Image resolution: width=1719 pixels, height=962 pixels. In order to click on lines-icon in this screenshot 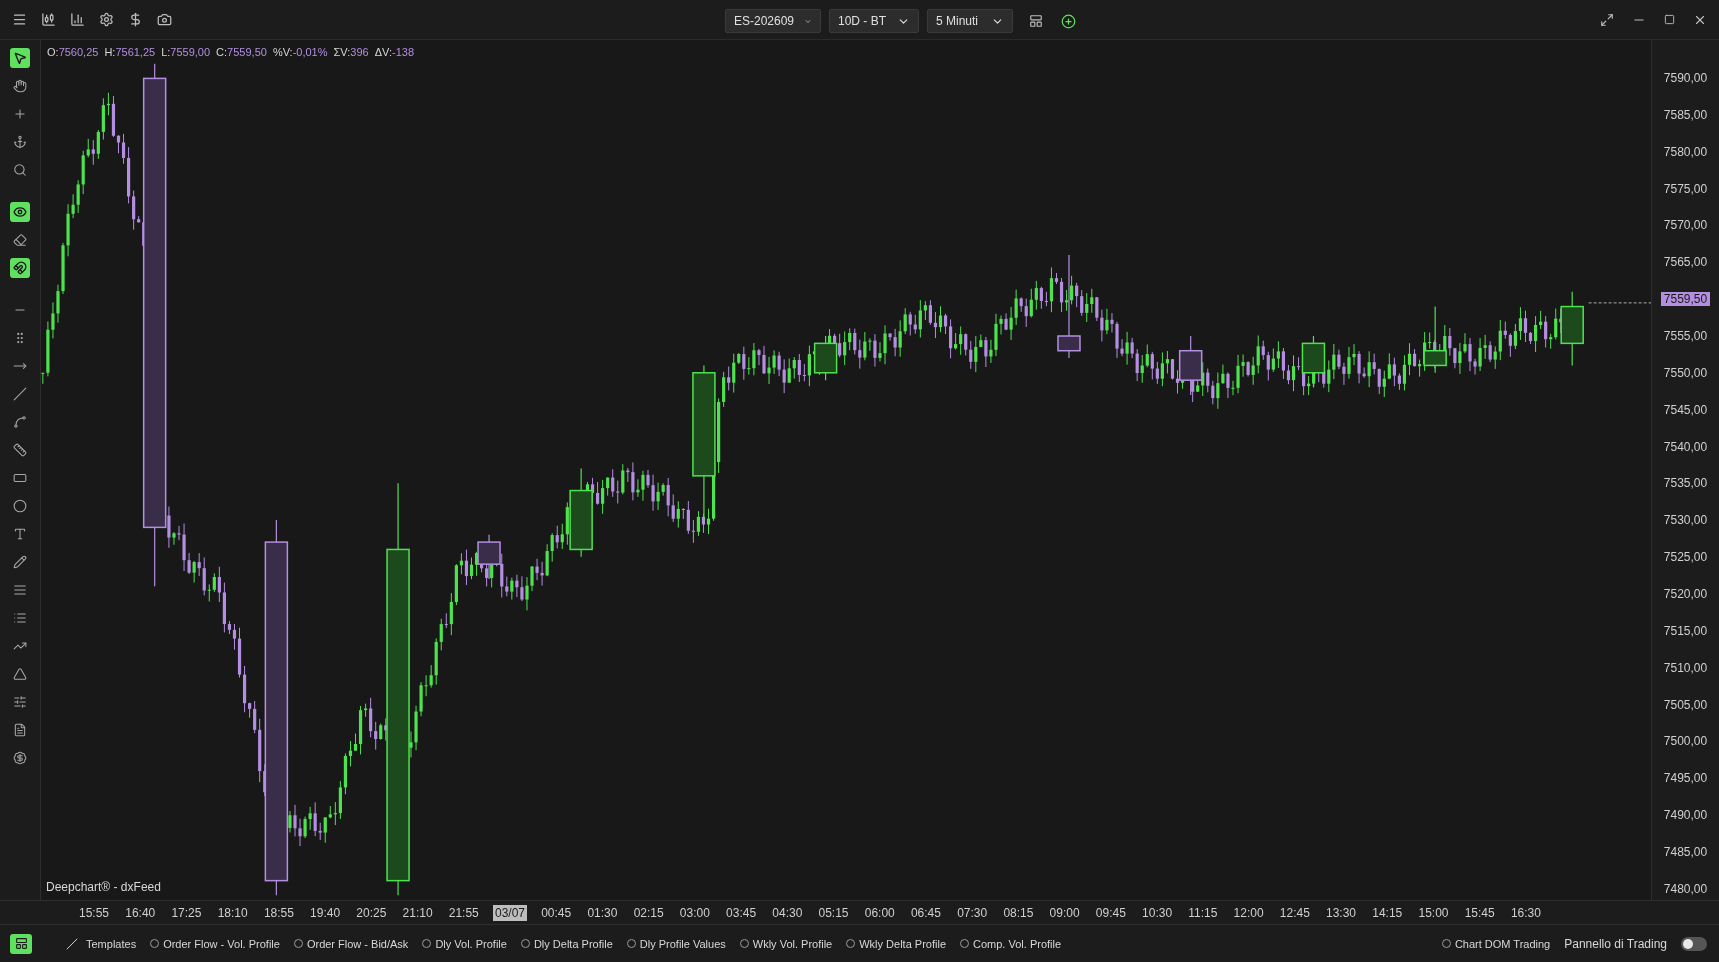, I will do `click(20, 590)`.